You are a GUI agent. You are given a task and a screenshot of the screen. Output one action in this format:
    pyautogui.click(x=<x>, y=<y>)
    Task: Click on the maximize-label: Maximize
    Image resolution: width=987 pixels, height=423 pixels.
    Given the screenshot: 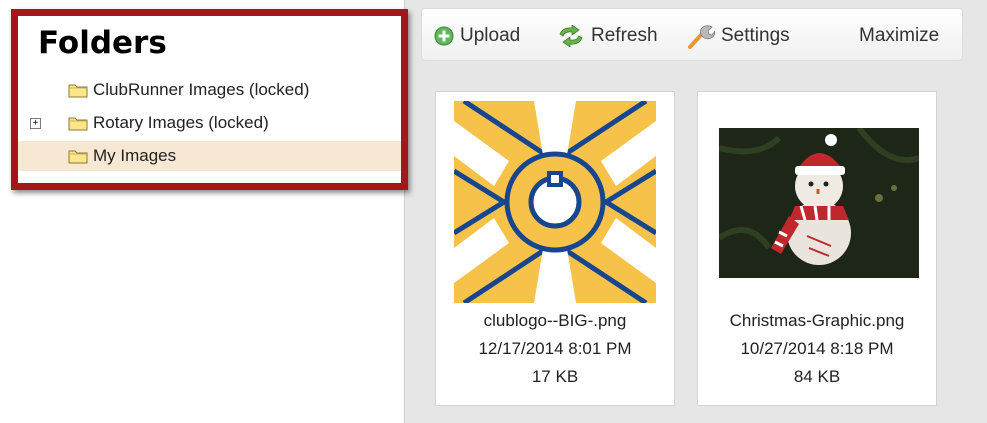 What is the action you would take?
    pyautogui.click(x=899, y=35)
    